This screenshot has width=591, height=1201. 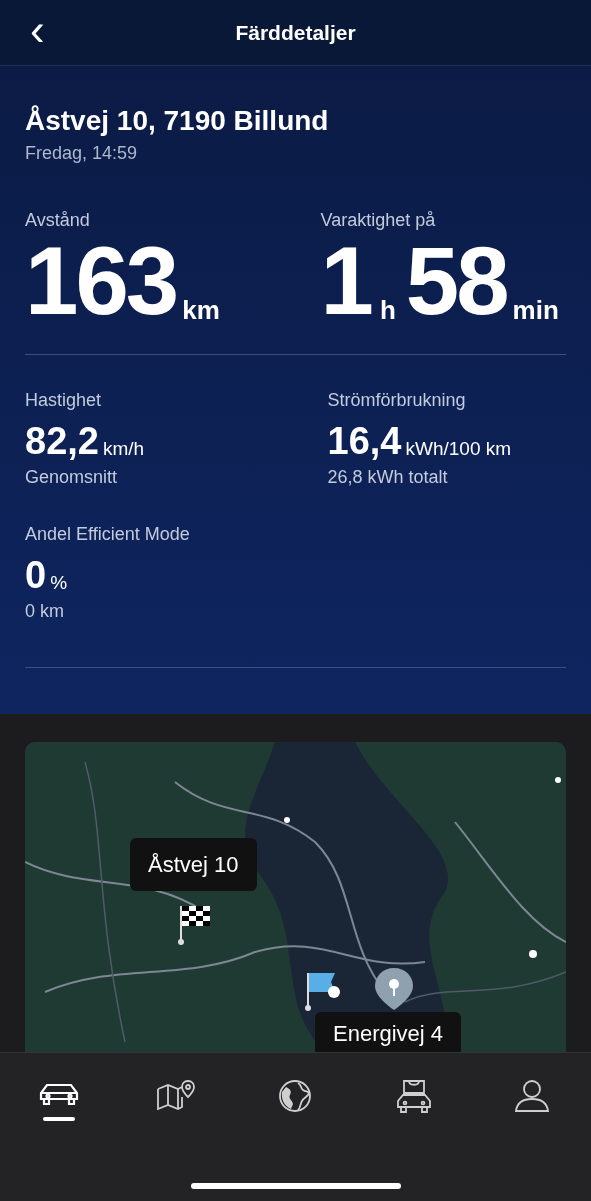 What do you see at coordinates (123, 449) in the screenshot?
I see `stat-unit: km/h` at bounding box center [123, 449].